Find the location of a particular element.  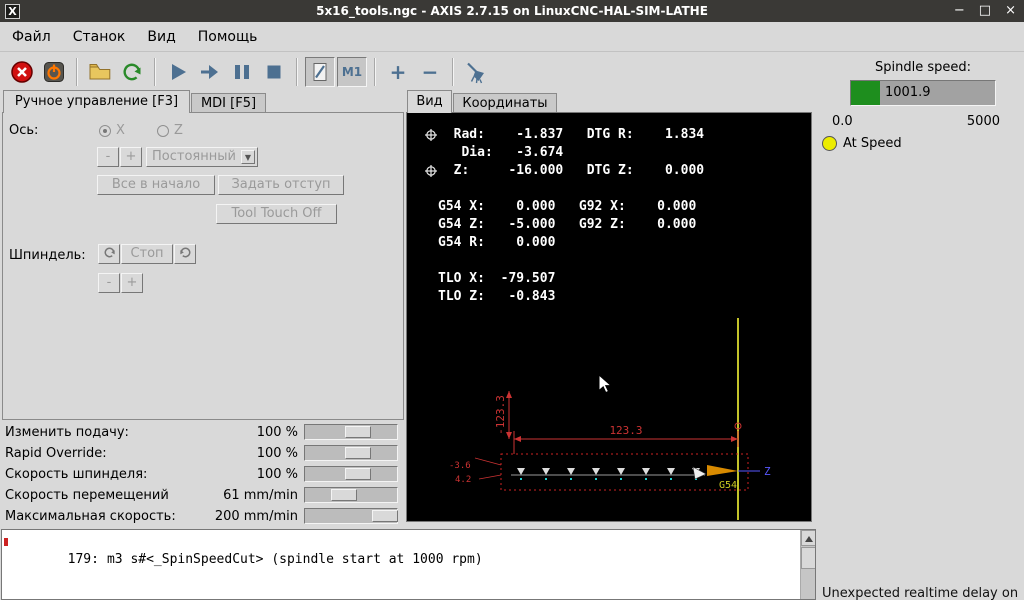

zoom-in-button: + is located at coordinates (398, 71).